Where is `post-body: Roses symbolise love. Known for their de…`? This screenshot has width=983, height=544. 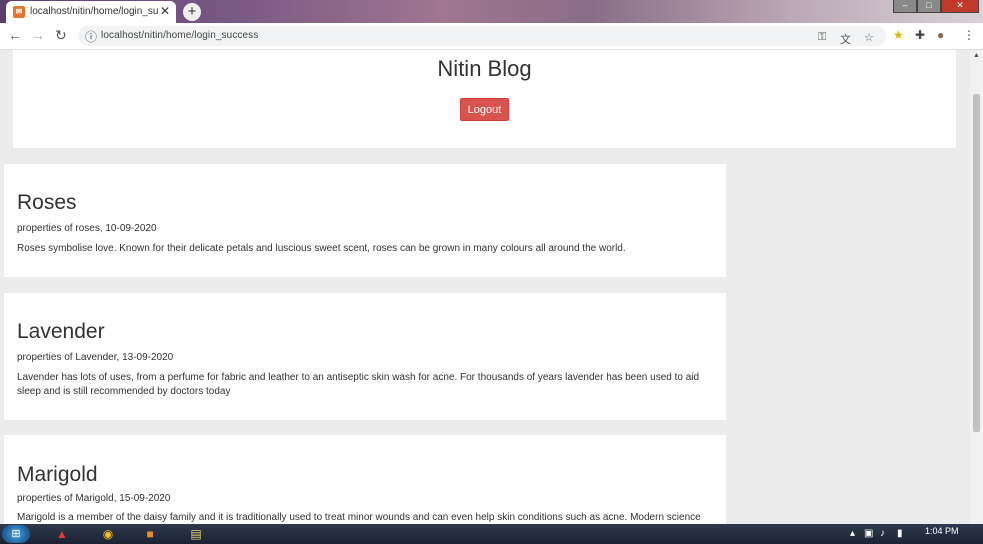 post-body: Roses symbolise love. Known for their de… is located at coordinates (321, 248).